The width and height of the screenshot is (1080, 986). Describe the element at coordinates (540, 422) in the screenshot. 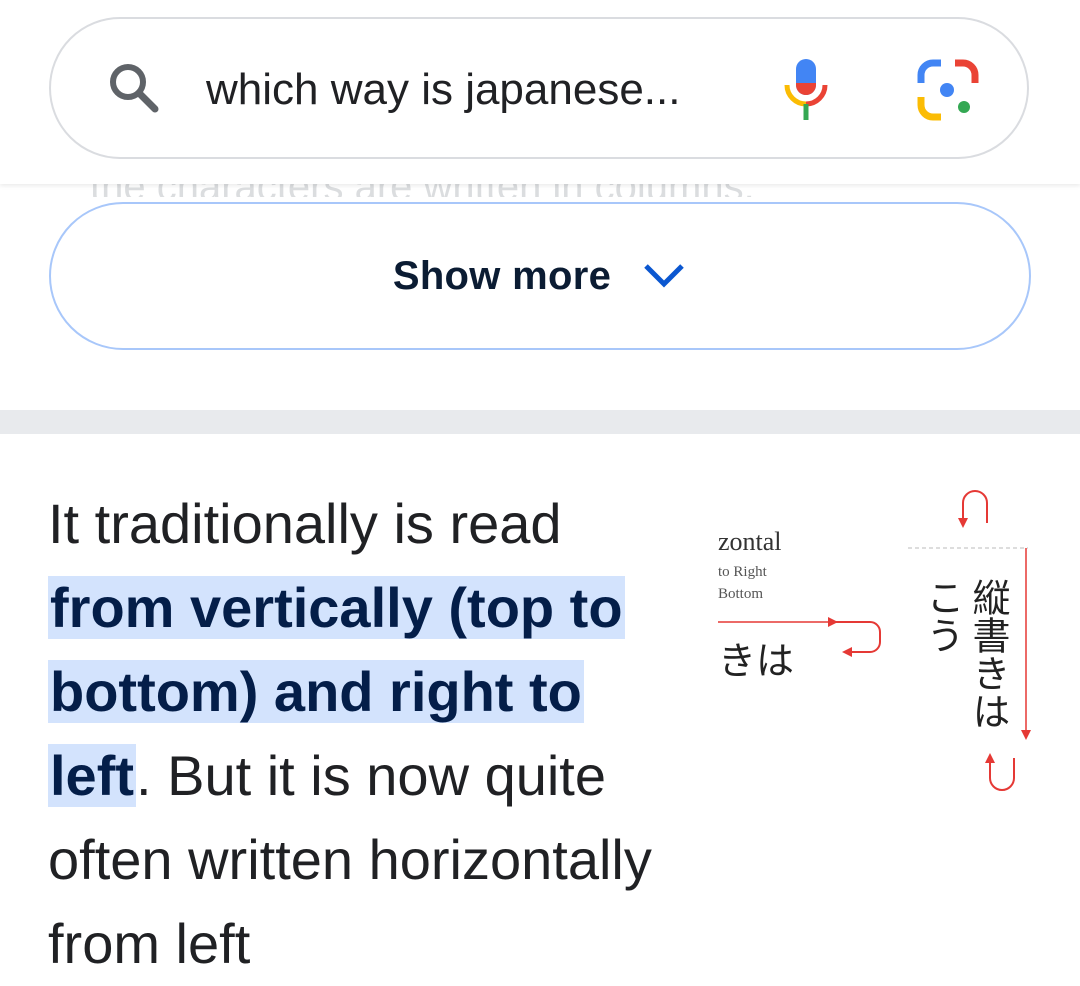

I see `section-divider` at that location.